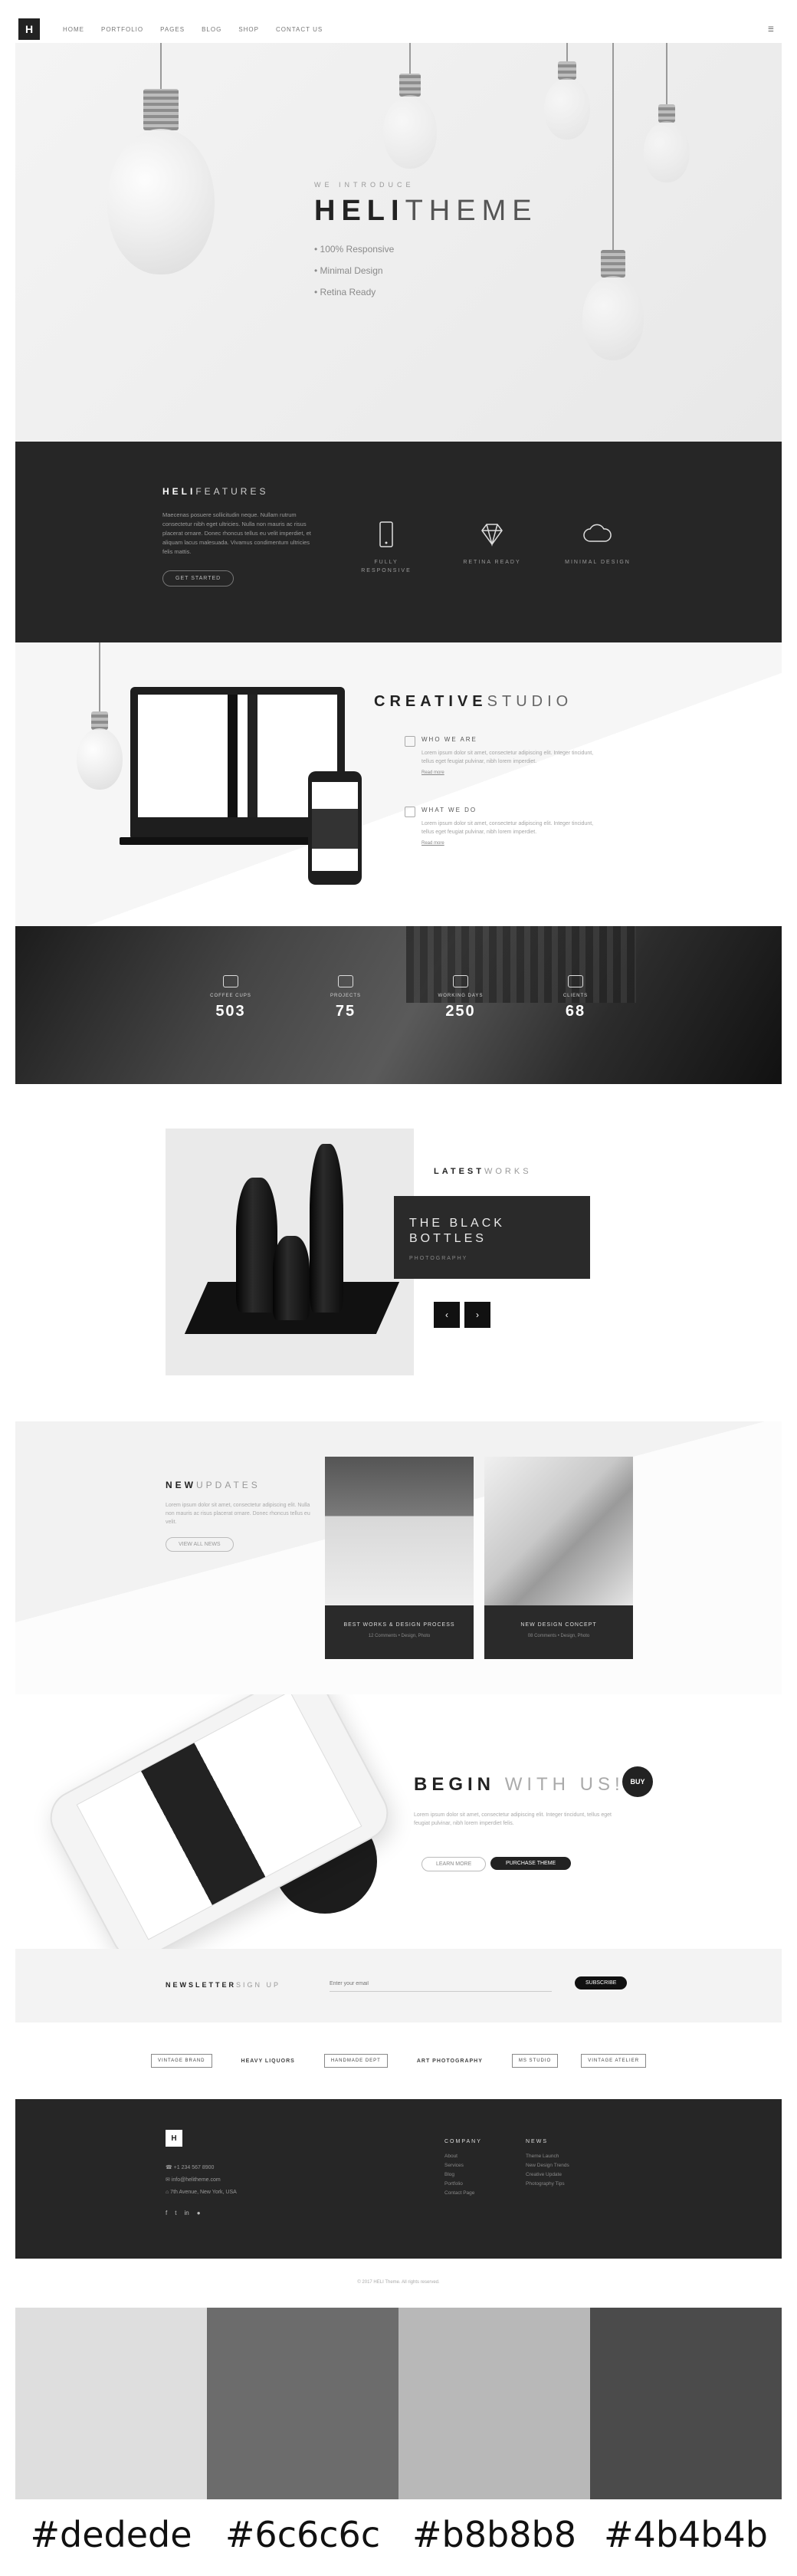 The image size is (797, 2576). I want to click on footer-link: Blog, so click(463, 2175).